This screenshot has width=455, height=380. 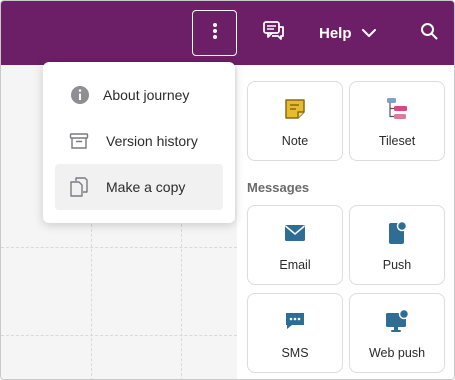 I want to click on help-label: Help, so click(x=335, y=33).